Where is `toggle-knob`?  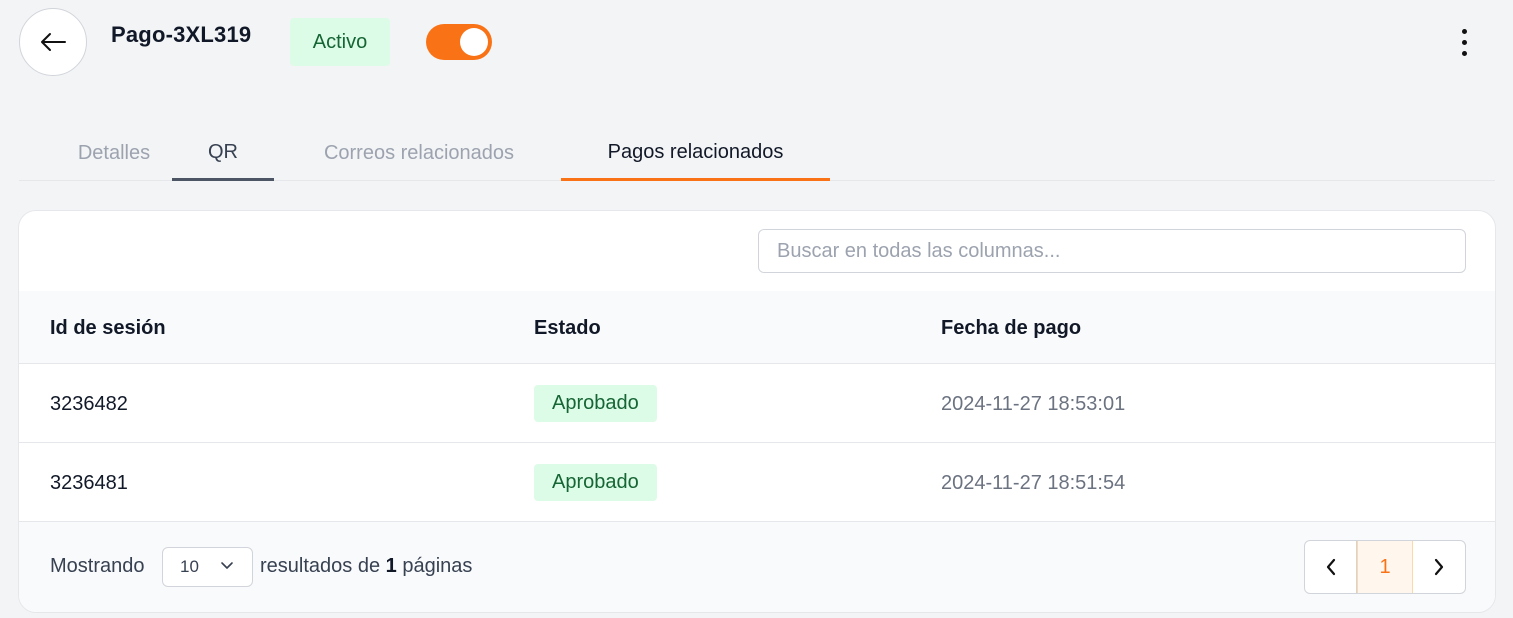 toggle-knob is located at coordinates (474, 42).